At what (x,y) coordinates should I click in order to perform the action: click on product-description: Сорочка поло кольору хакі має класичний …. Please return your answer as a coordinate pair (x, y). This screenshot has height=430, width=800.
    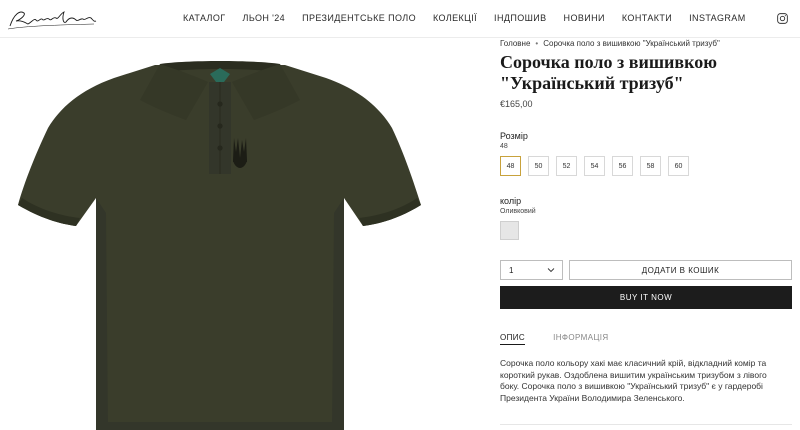
    Looking at the image, I should click on (633, 380).